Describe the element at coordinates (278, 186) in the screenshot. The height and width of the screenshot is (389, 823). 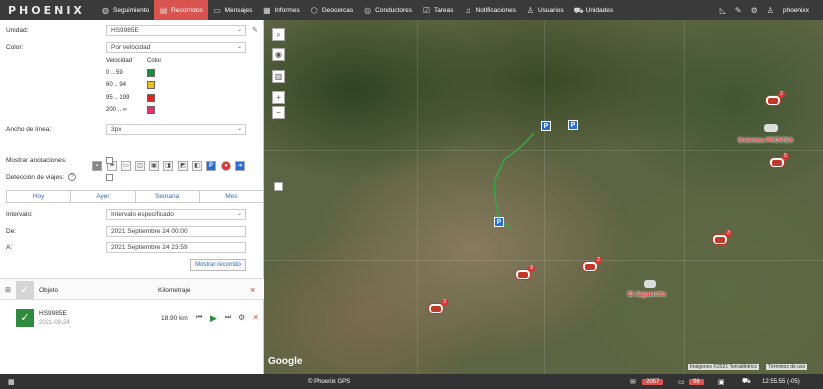
I see `map-select-icon` at that location.